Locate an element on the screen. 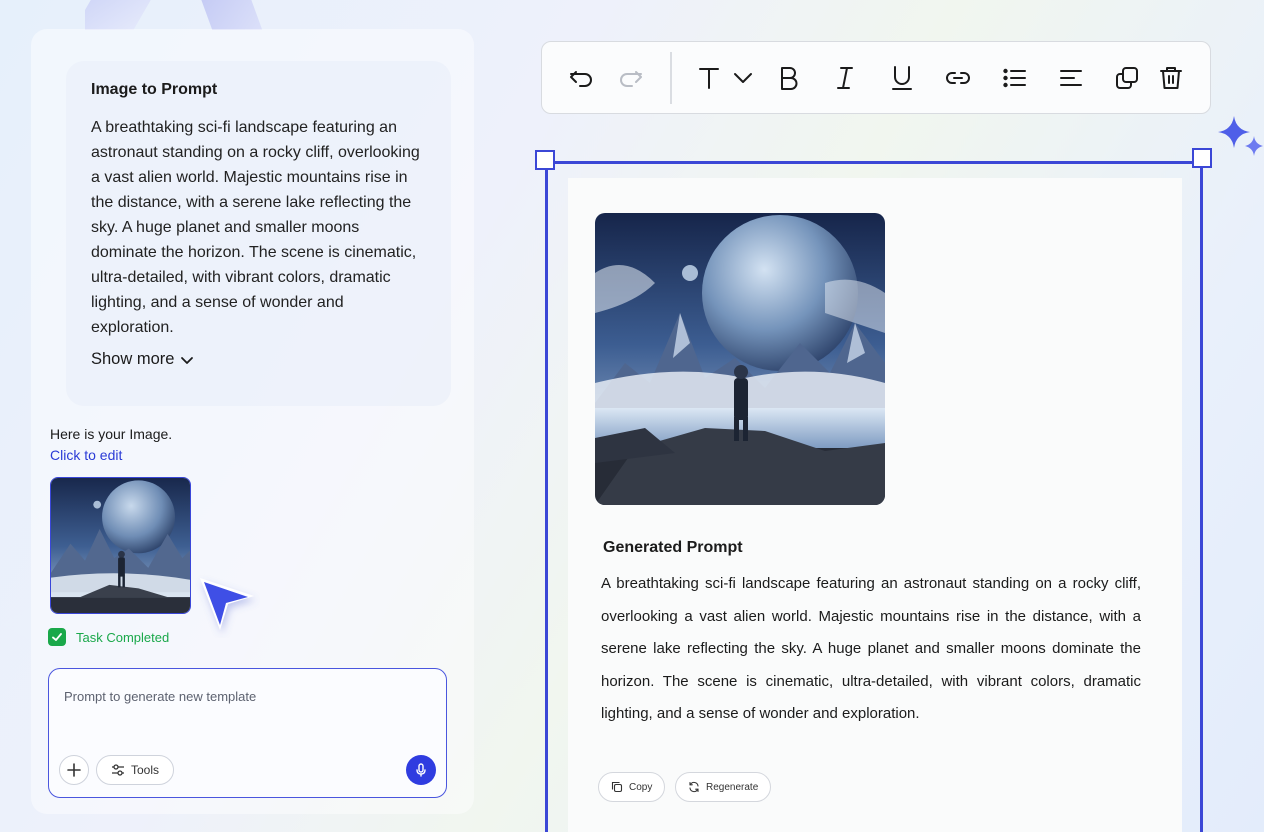 This screenshot has width=1264, height=832. underline-icon is located at coordinates (902, 78).